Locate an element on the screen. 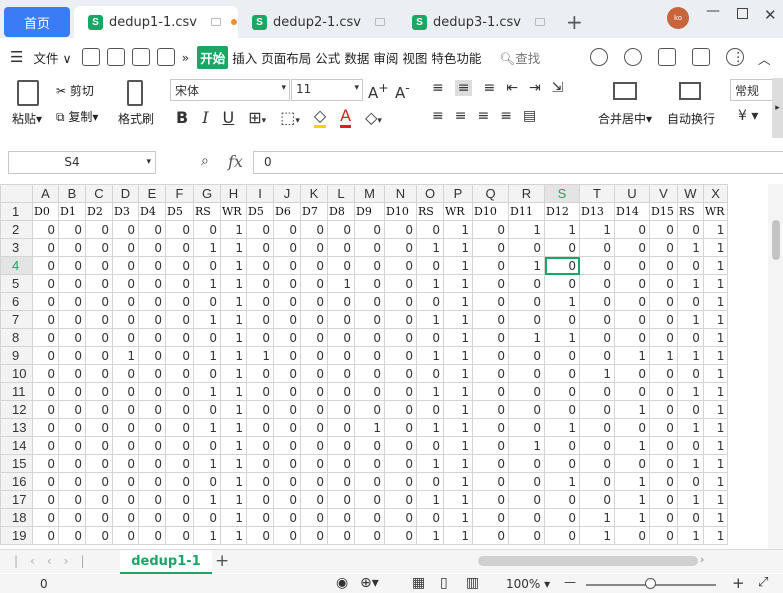  minimize-icon: — is located at coordinates (713, 11).